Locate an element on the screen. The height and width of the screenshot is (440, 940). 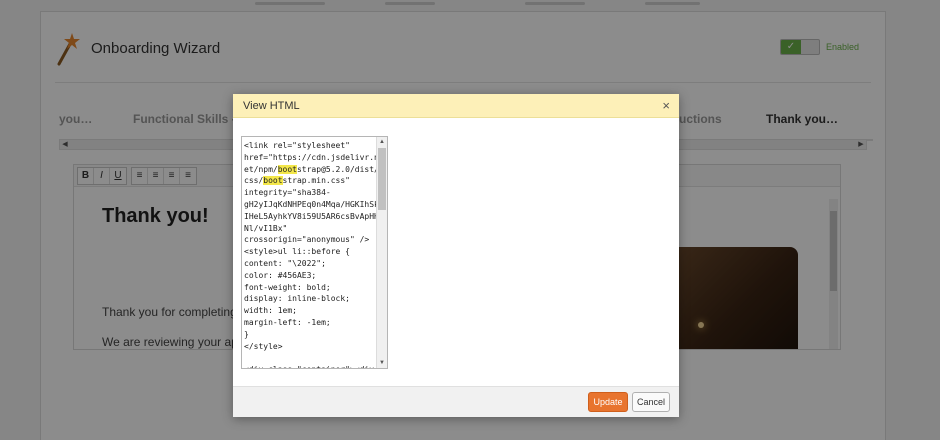
update-button: Update is located at coordinates (608, 402).